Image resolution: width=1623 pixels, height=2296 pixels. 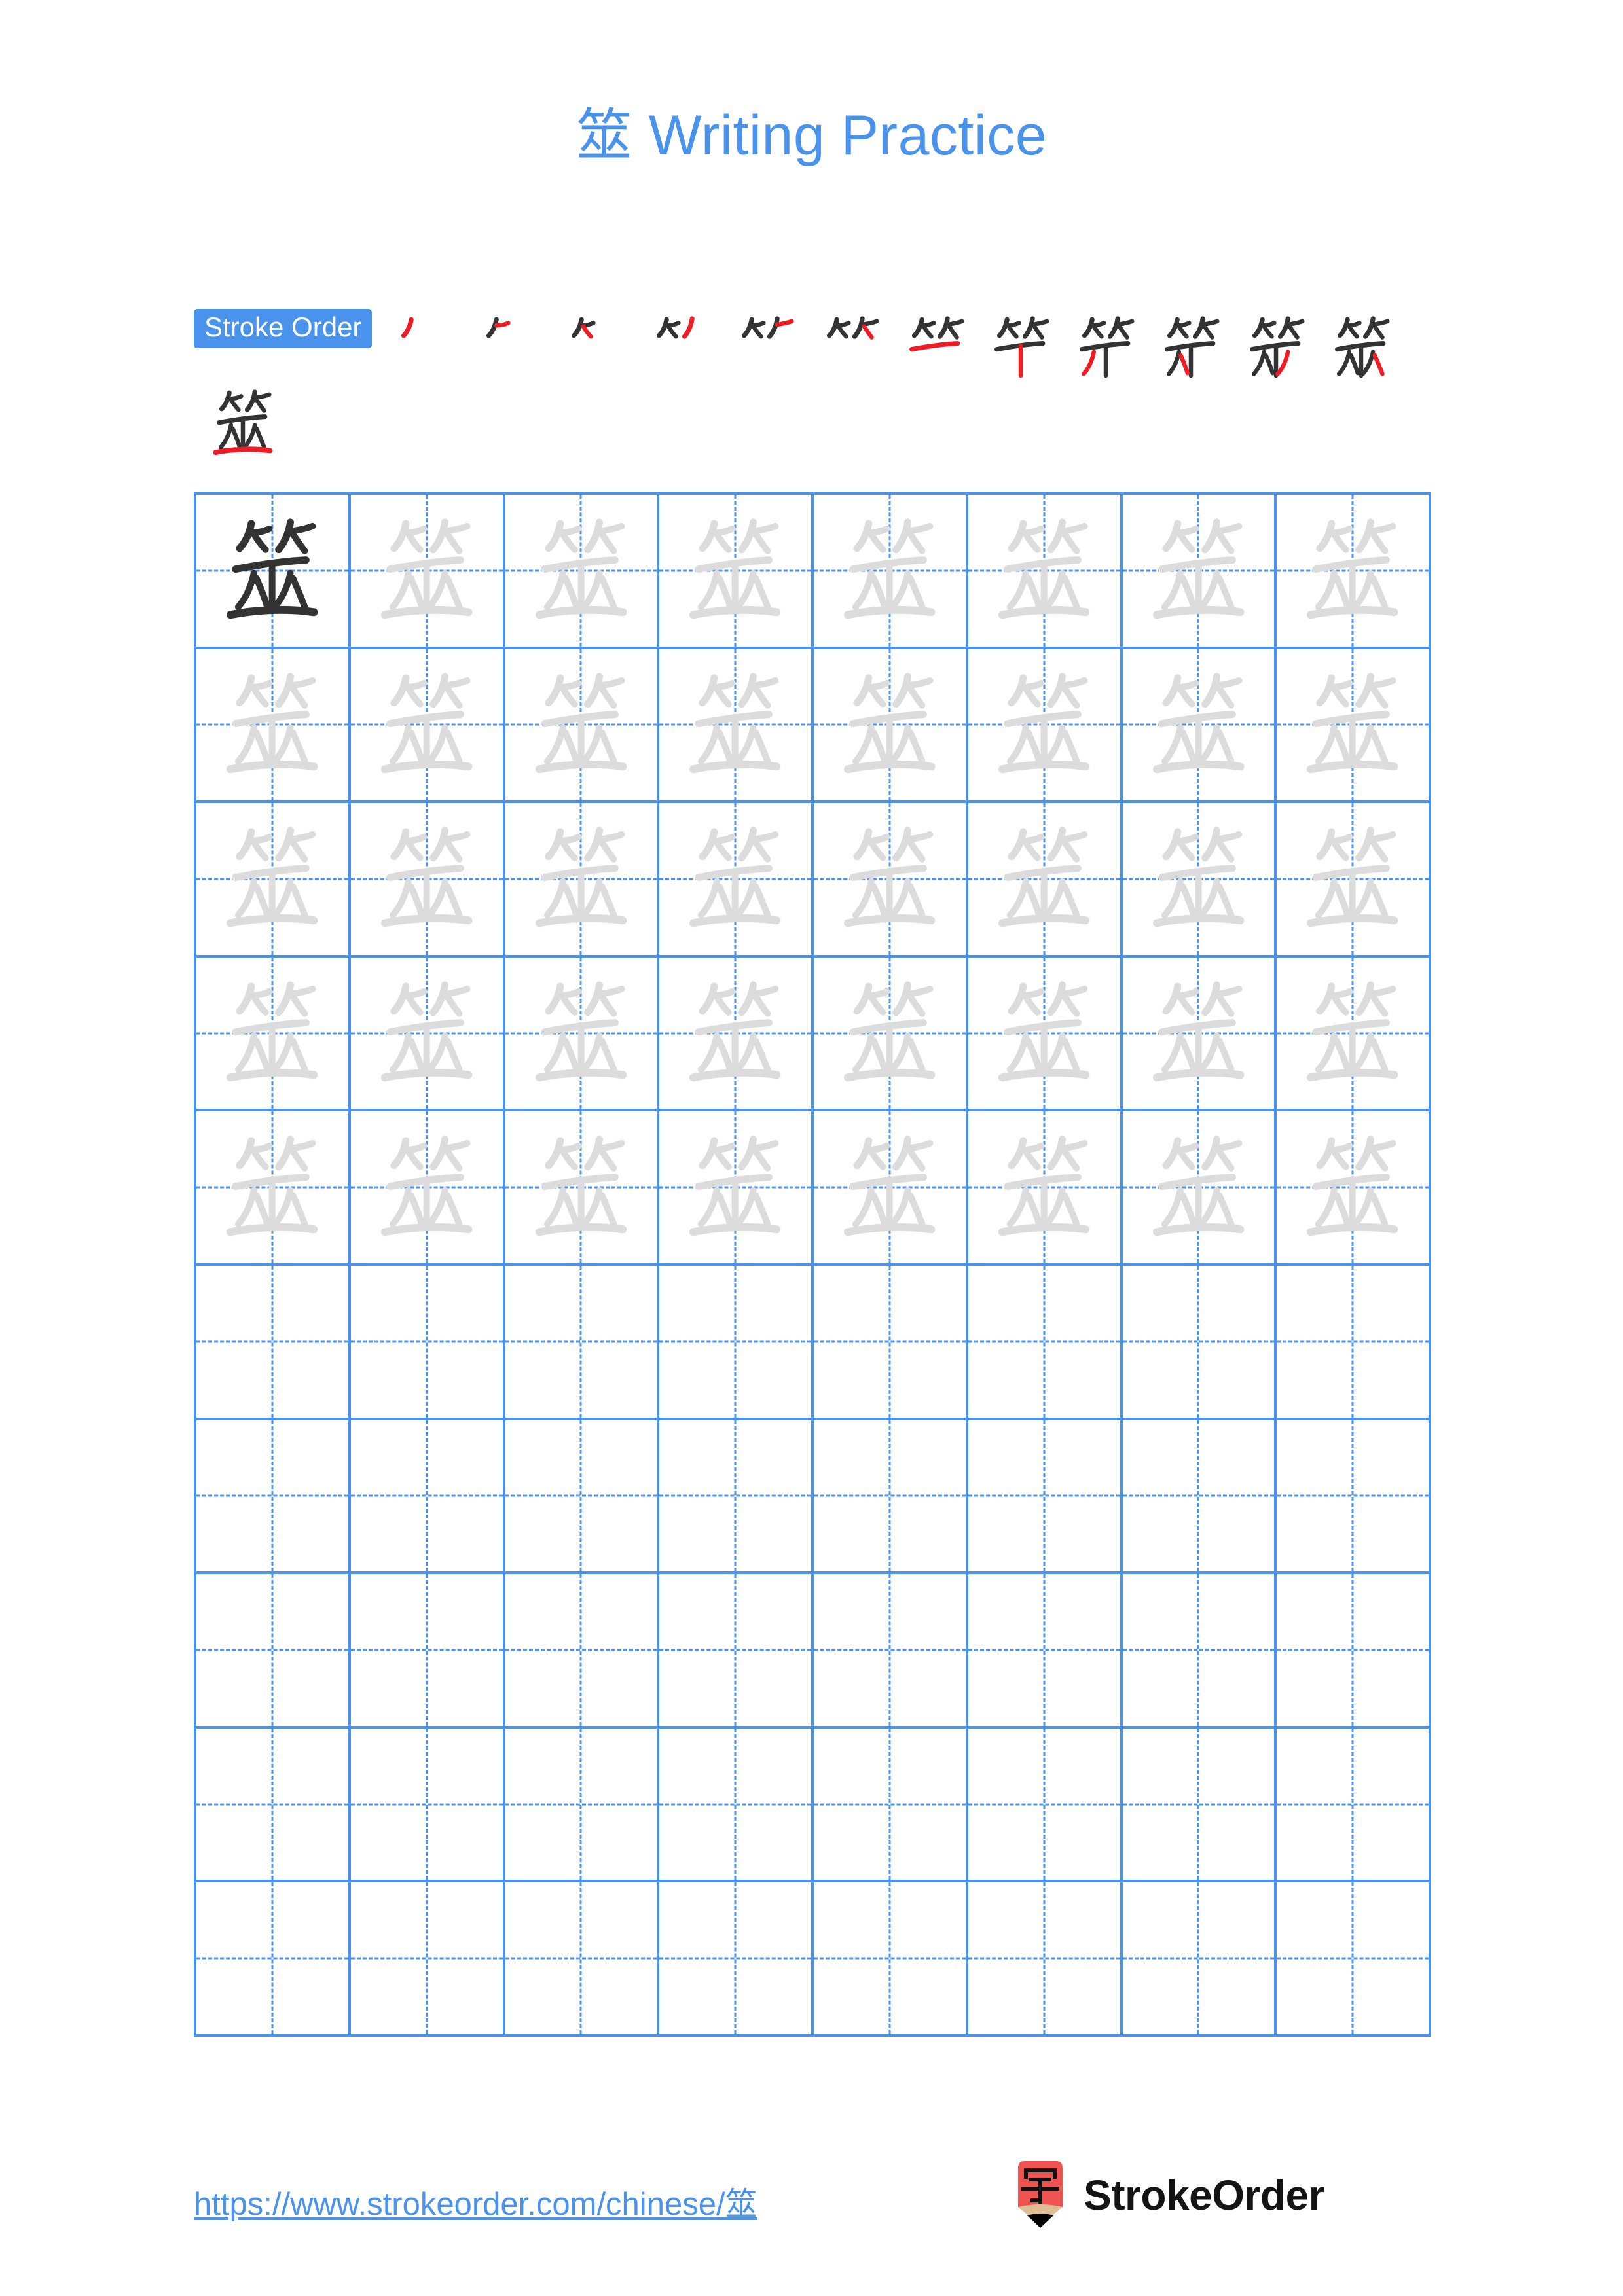 I want to click on footer-url-link: https://www.strokeorder.com/chinese/筮, so click(x=475, y=2201).